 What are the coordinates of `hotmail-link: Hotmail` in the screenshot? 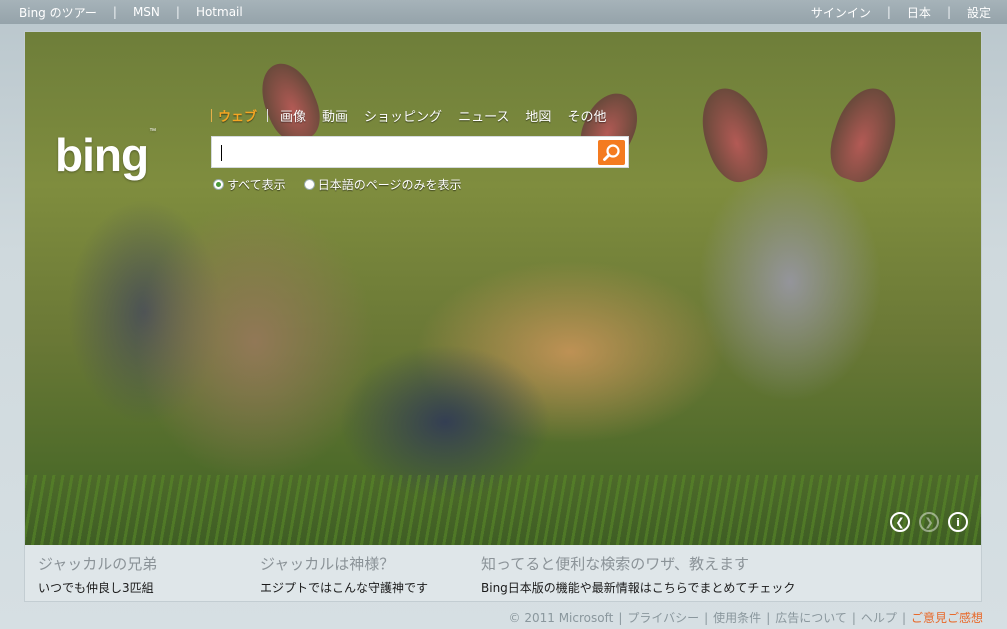 It's located at (219, 12).